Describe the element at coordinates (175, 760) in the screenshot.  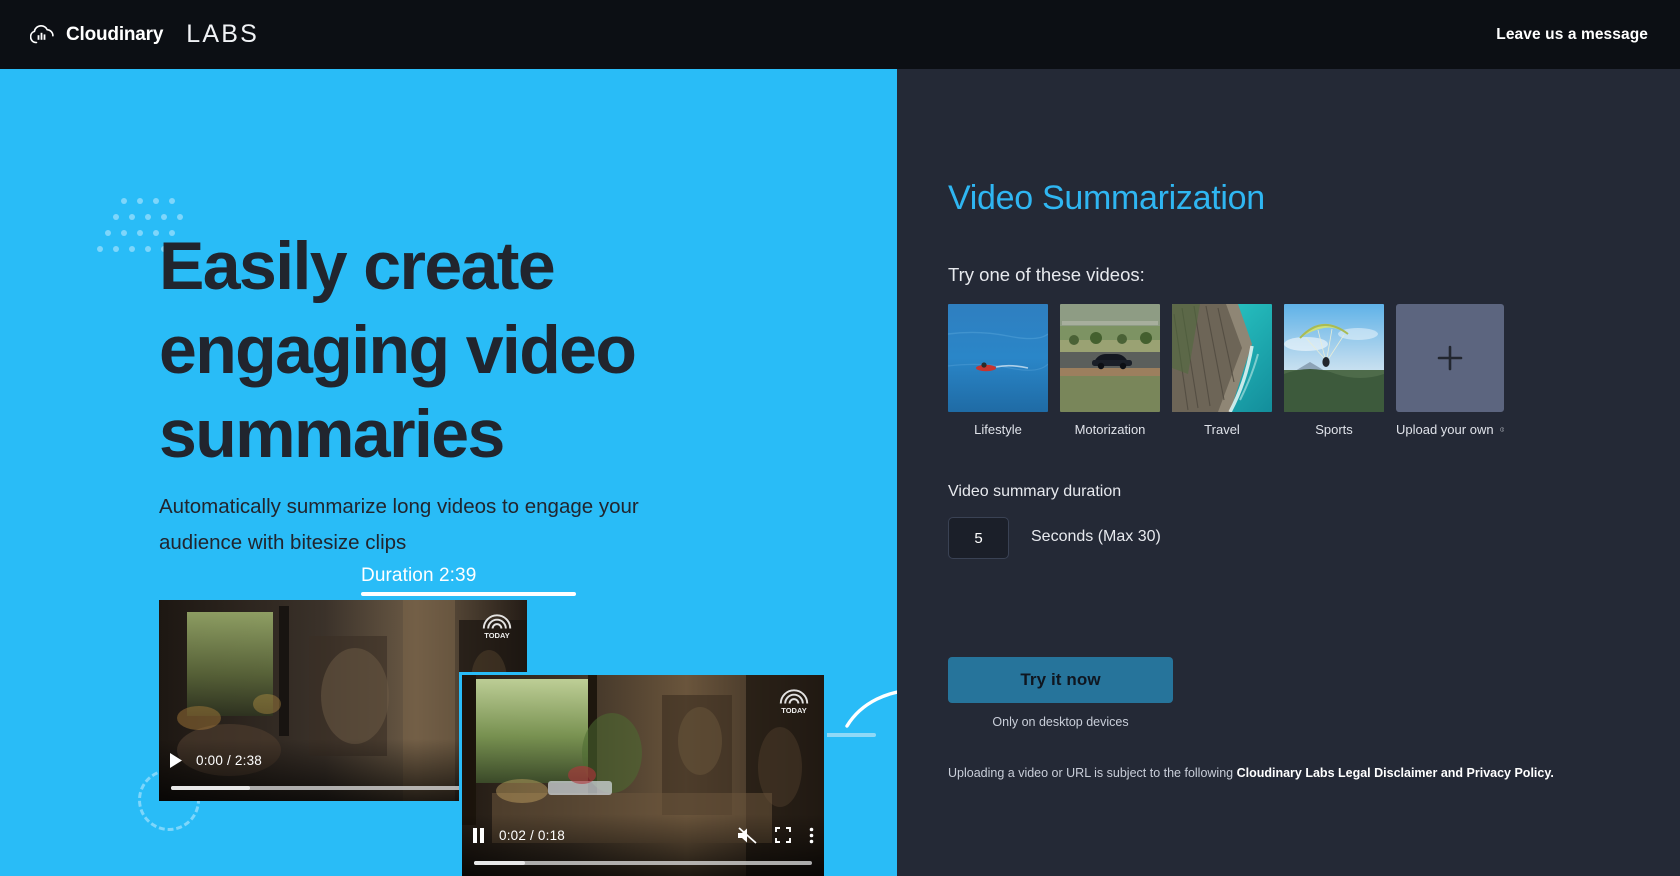
I see `play-icon` at that location.